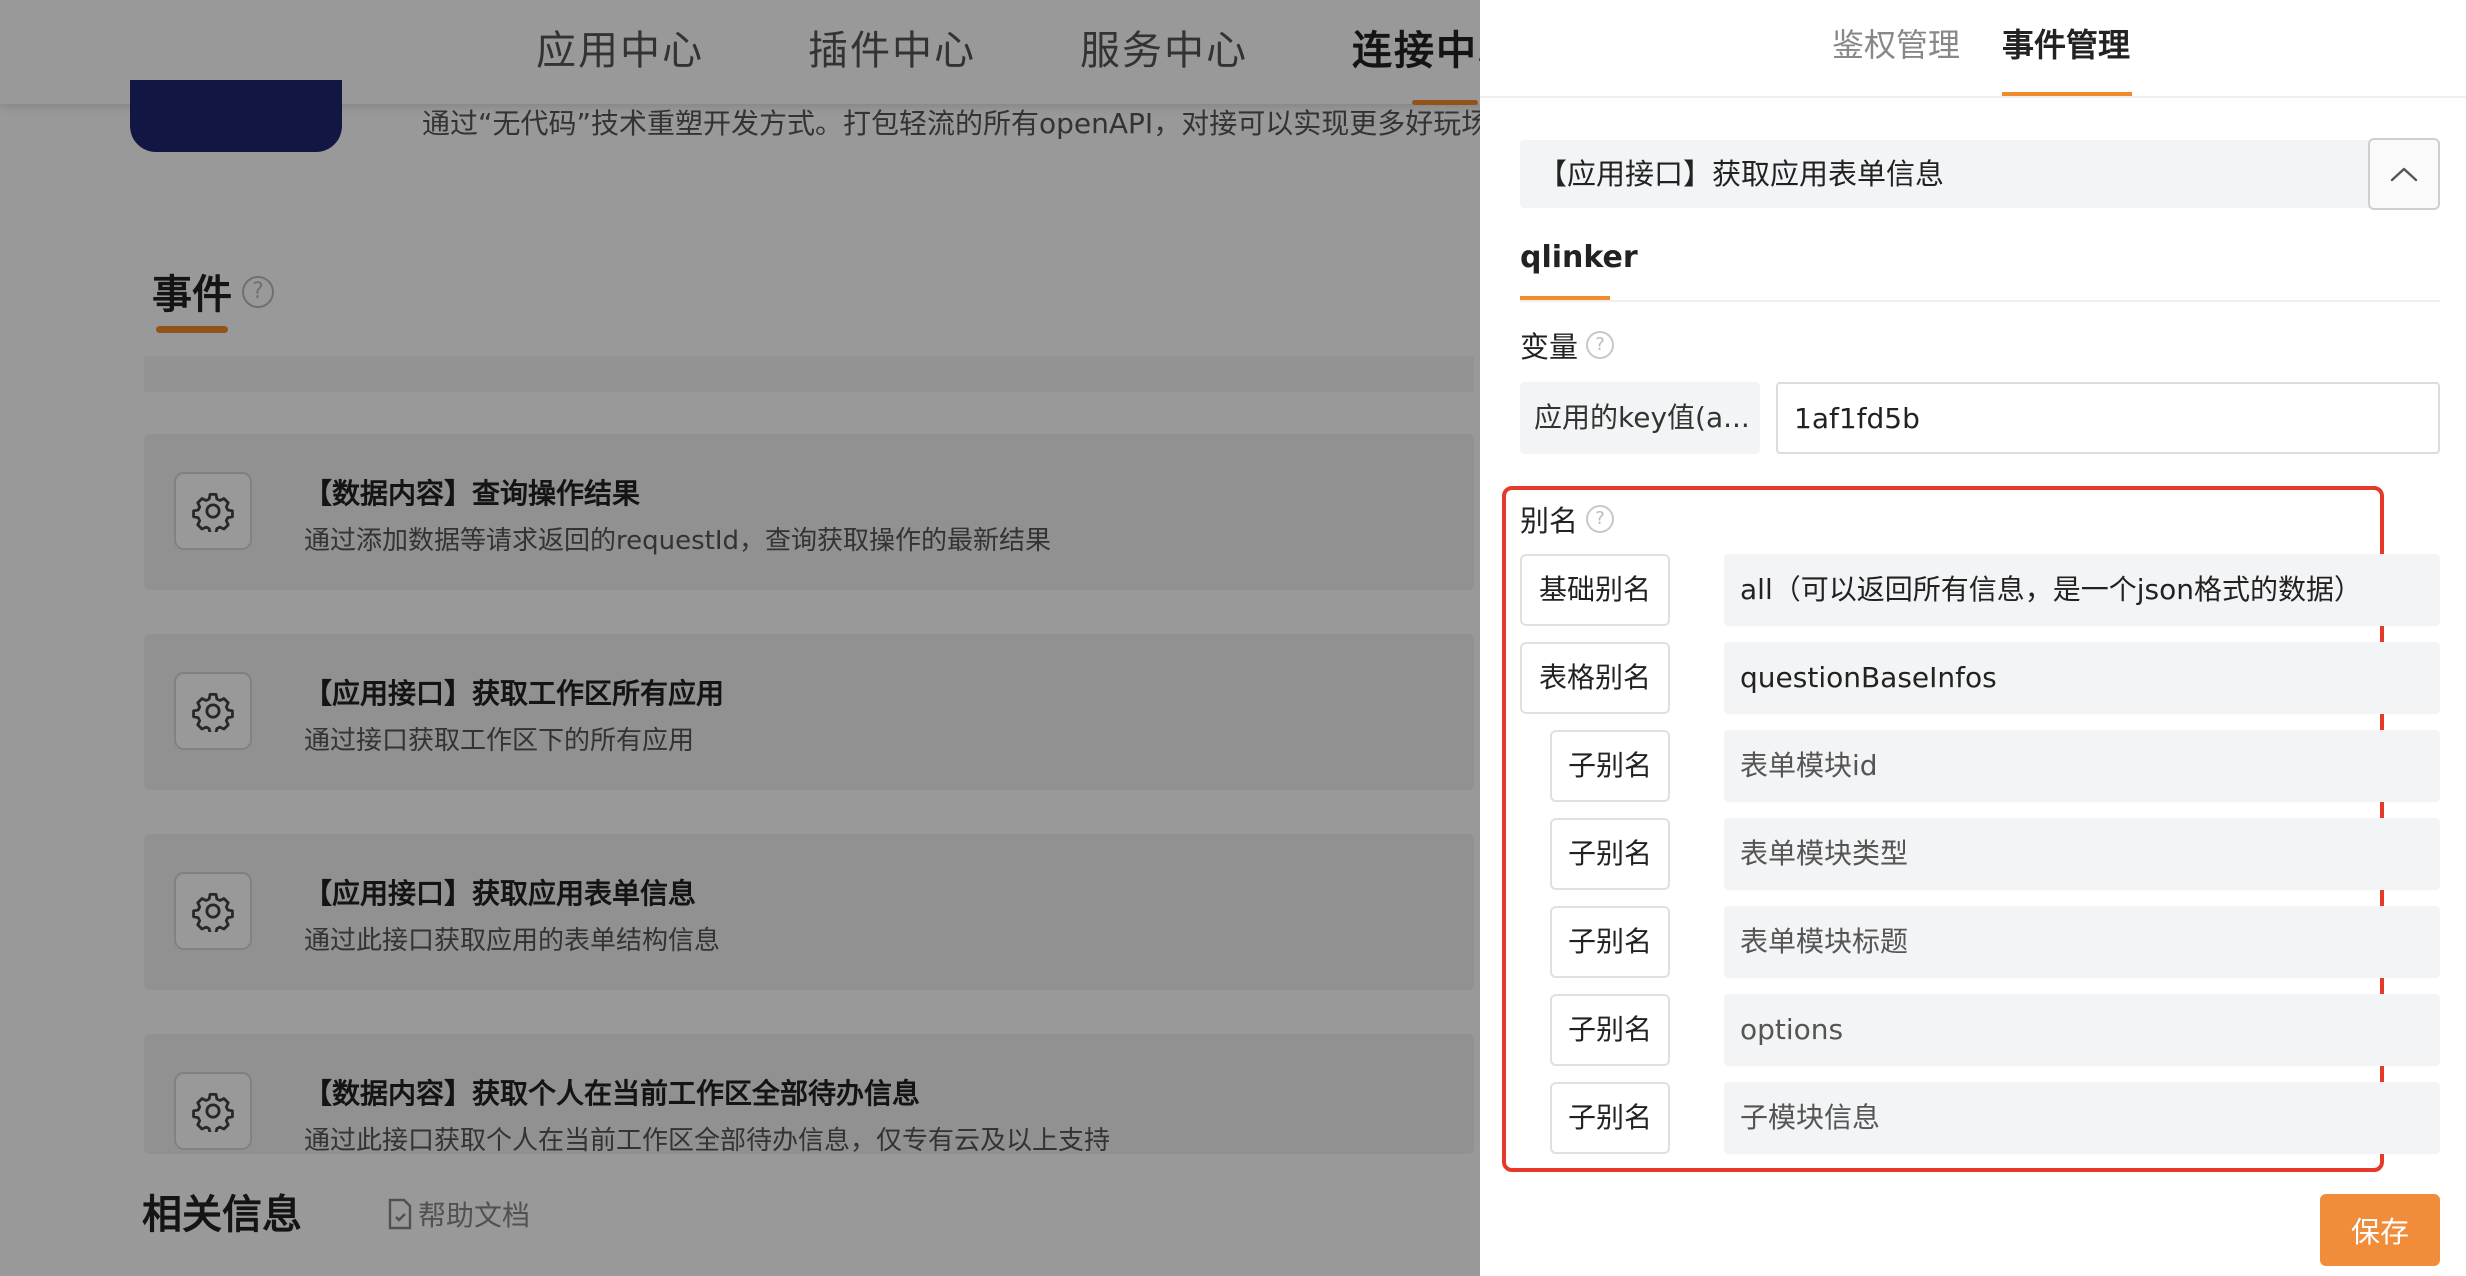 This screenshot has width=2466, height=1276. I want to click on sub-tab-active-indicator, so click(1565, 298).